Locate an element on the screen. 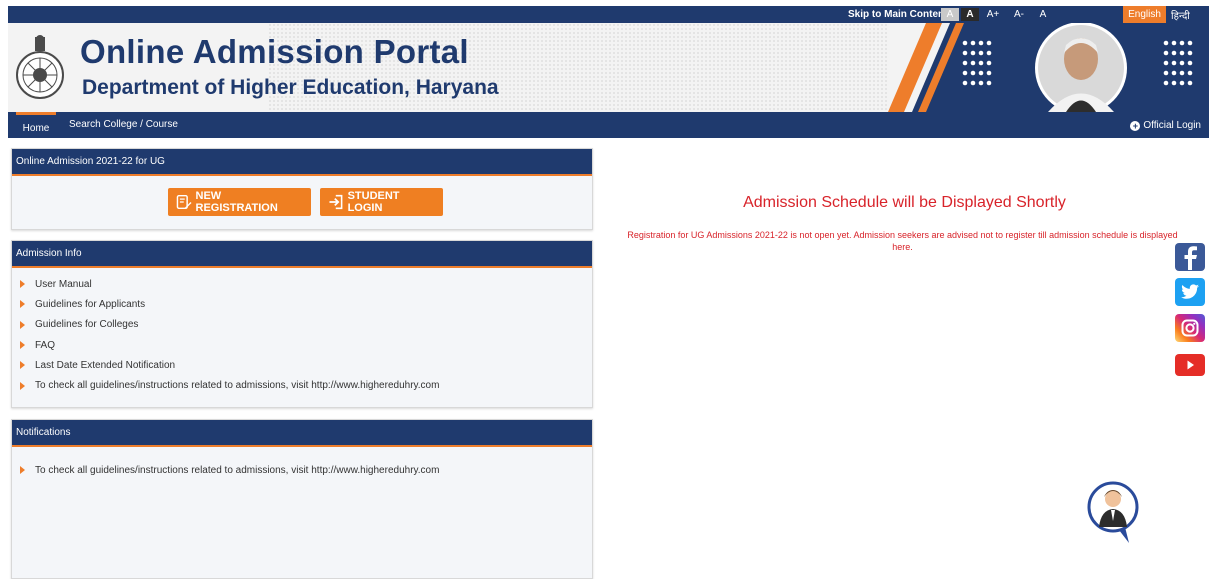 This screenshot has width=1209, height=579. info-link-guidelines-applicants: Guidelines for Applicants is located at coordinates (305, 304).